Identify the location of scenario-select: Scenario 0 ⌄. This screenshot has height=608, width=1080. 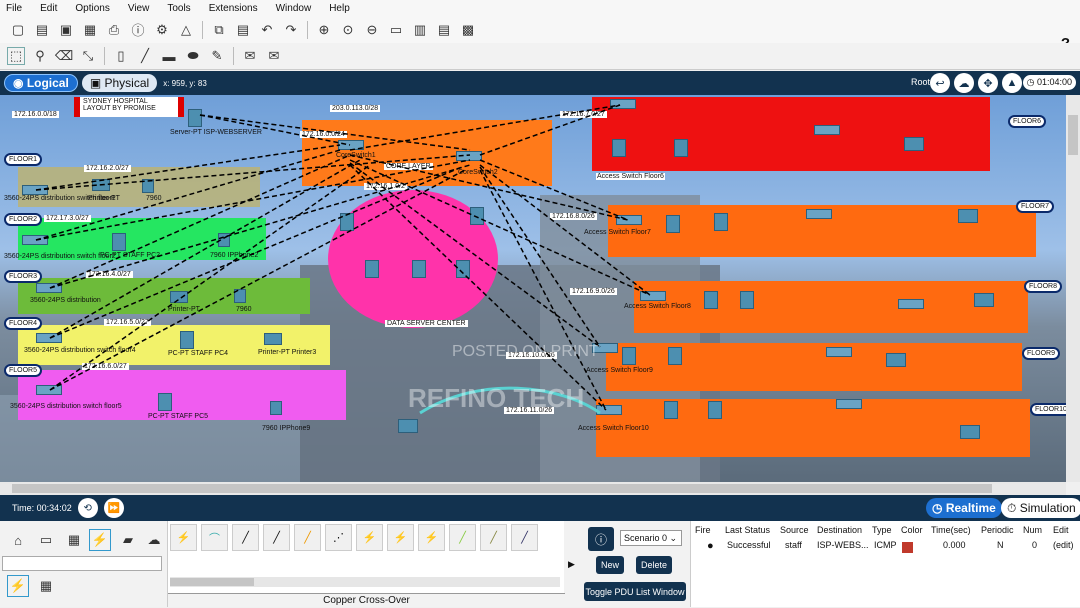
(651, 538).